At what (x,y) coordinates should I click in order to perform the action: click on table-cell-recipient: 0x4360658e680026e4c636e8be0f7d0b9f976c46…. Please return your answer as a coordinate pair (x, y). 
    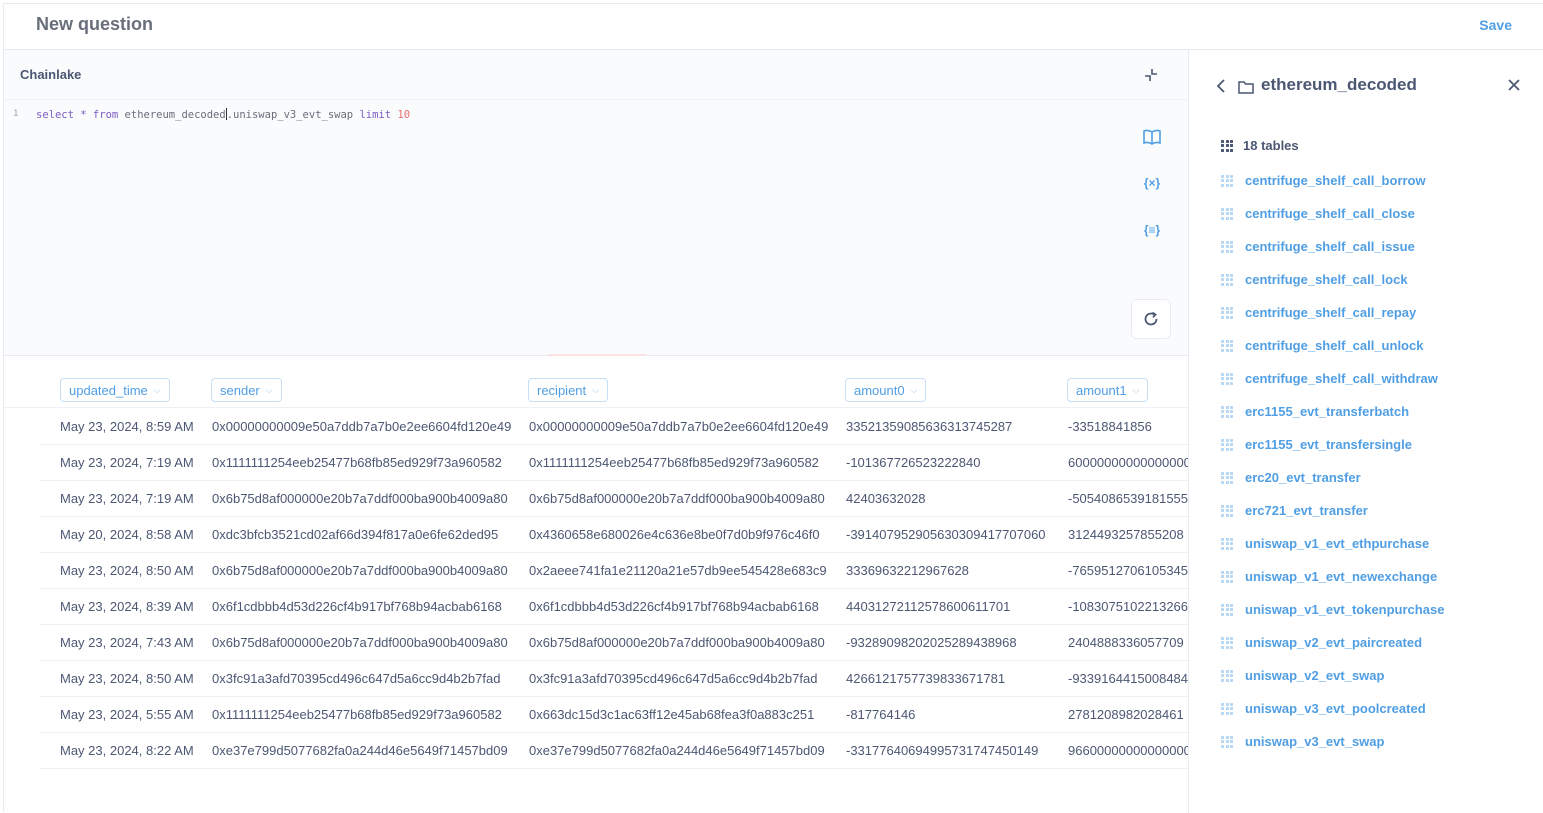
    Looking at the image, I should click on (674, 534).